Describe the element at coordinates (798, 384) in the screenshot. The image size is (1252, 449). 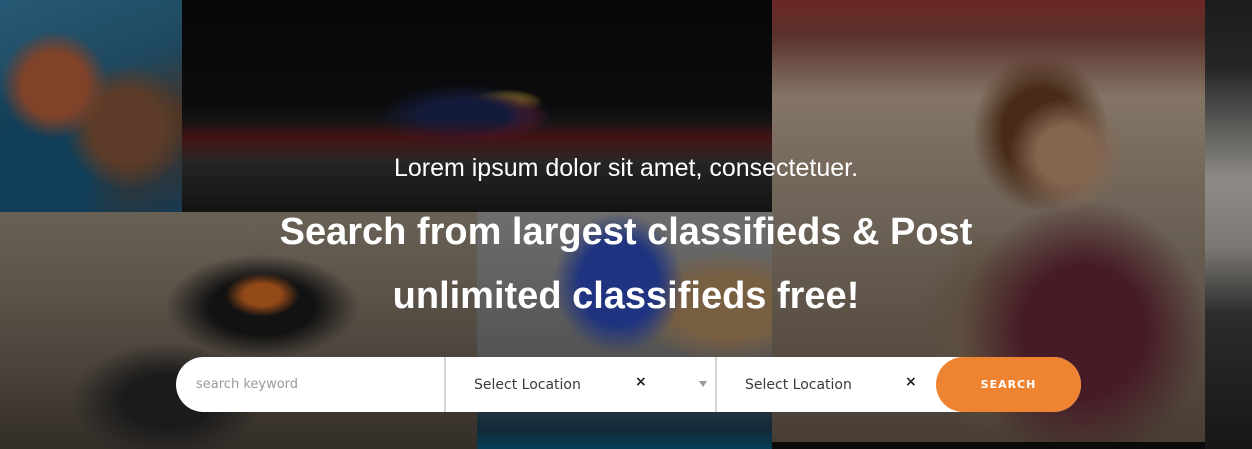
I see `location-select-2-value: Select Location` at that location.